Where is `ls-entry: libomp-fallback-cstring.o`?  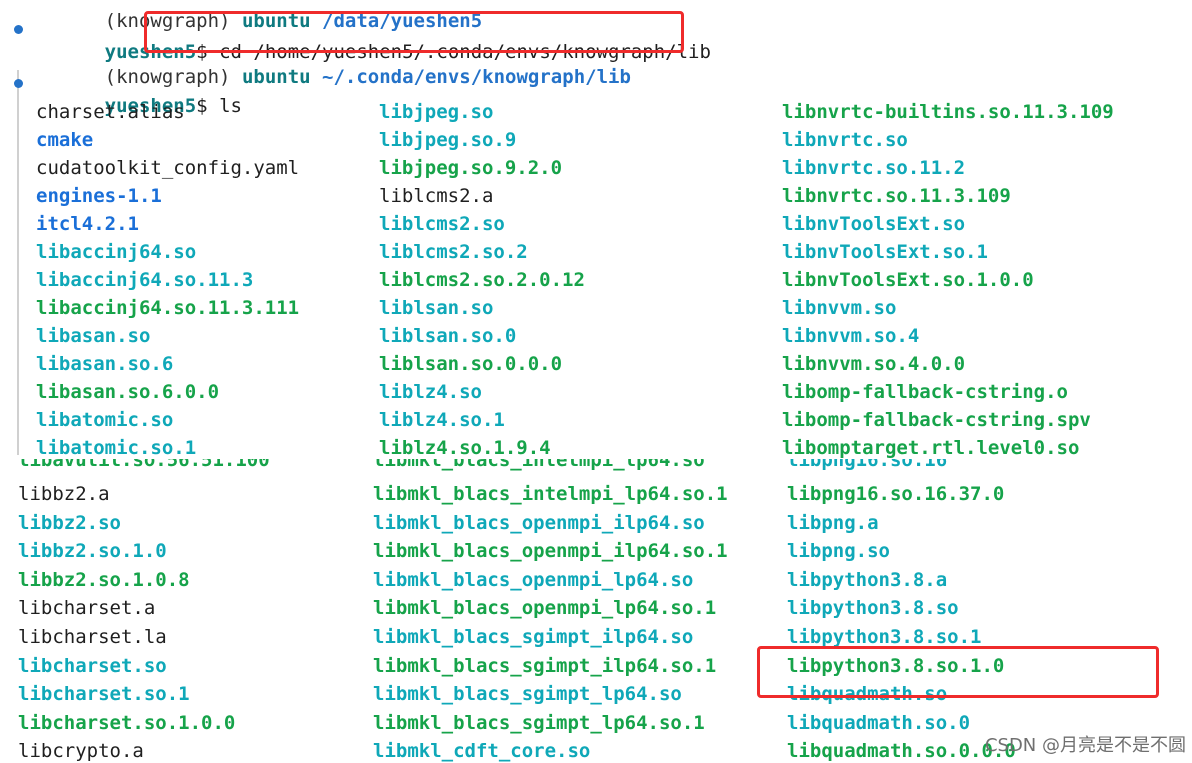
ls-entry: libomp-fallback-cstring.o is located at coordinates (925, 392).